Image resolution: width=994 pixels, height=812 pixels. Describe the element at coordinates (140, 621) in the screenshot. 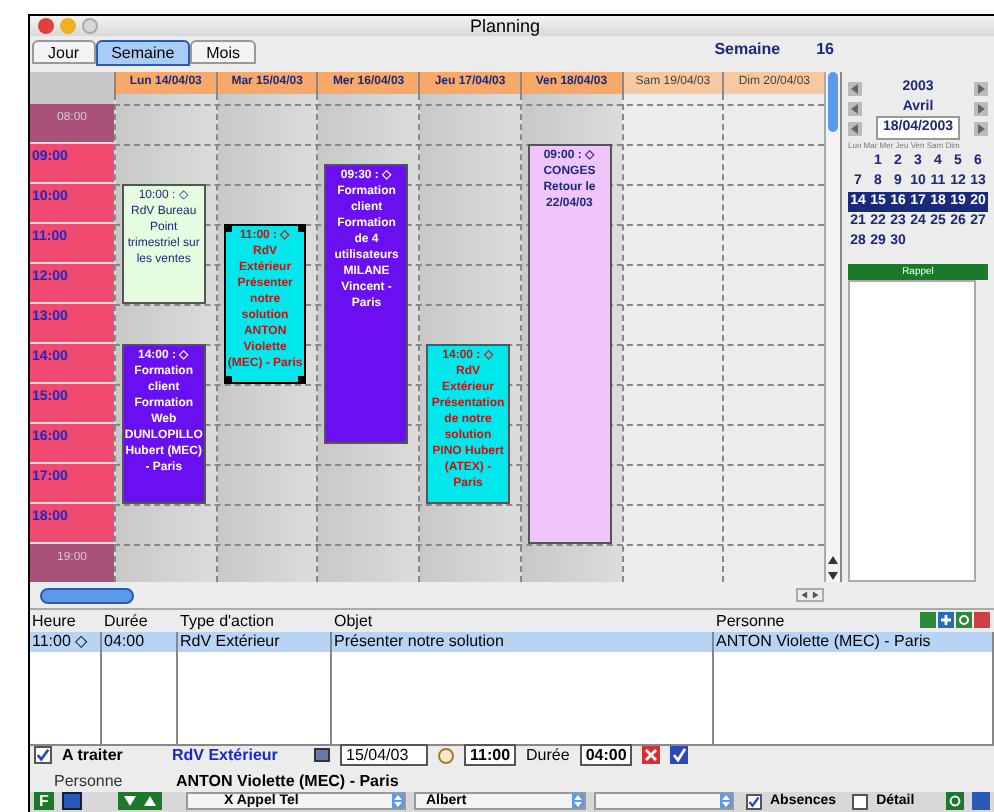

I see `column-header: Durée` at that location.